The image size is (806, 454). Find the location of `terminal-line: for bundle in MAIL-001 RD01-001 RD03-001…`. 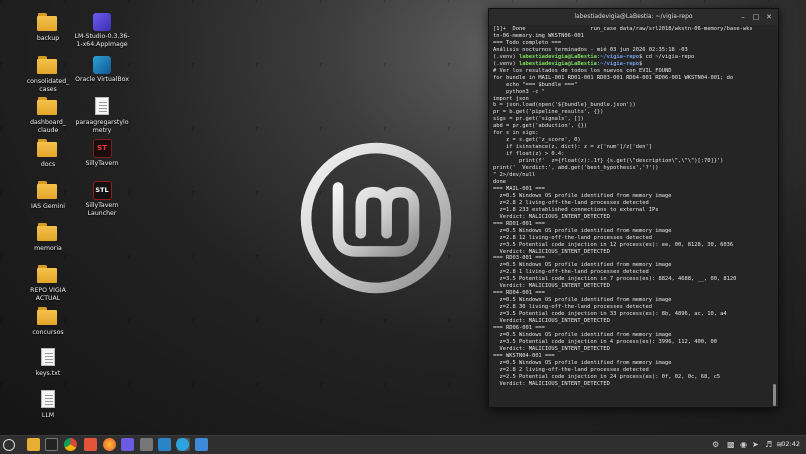

terminal-line: for bundle in MAIL-001 RD01-001 RD03-001… is located at coordinates (613, 77).